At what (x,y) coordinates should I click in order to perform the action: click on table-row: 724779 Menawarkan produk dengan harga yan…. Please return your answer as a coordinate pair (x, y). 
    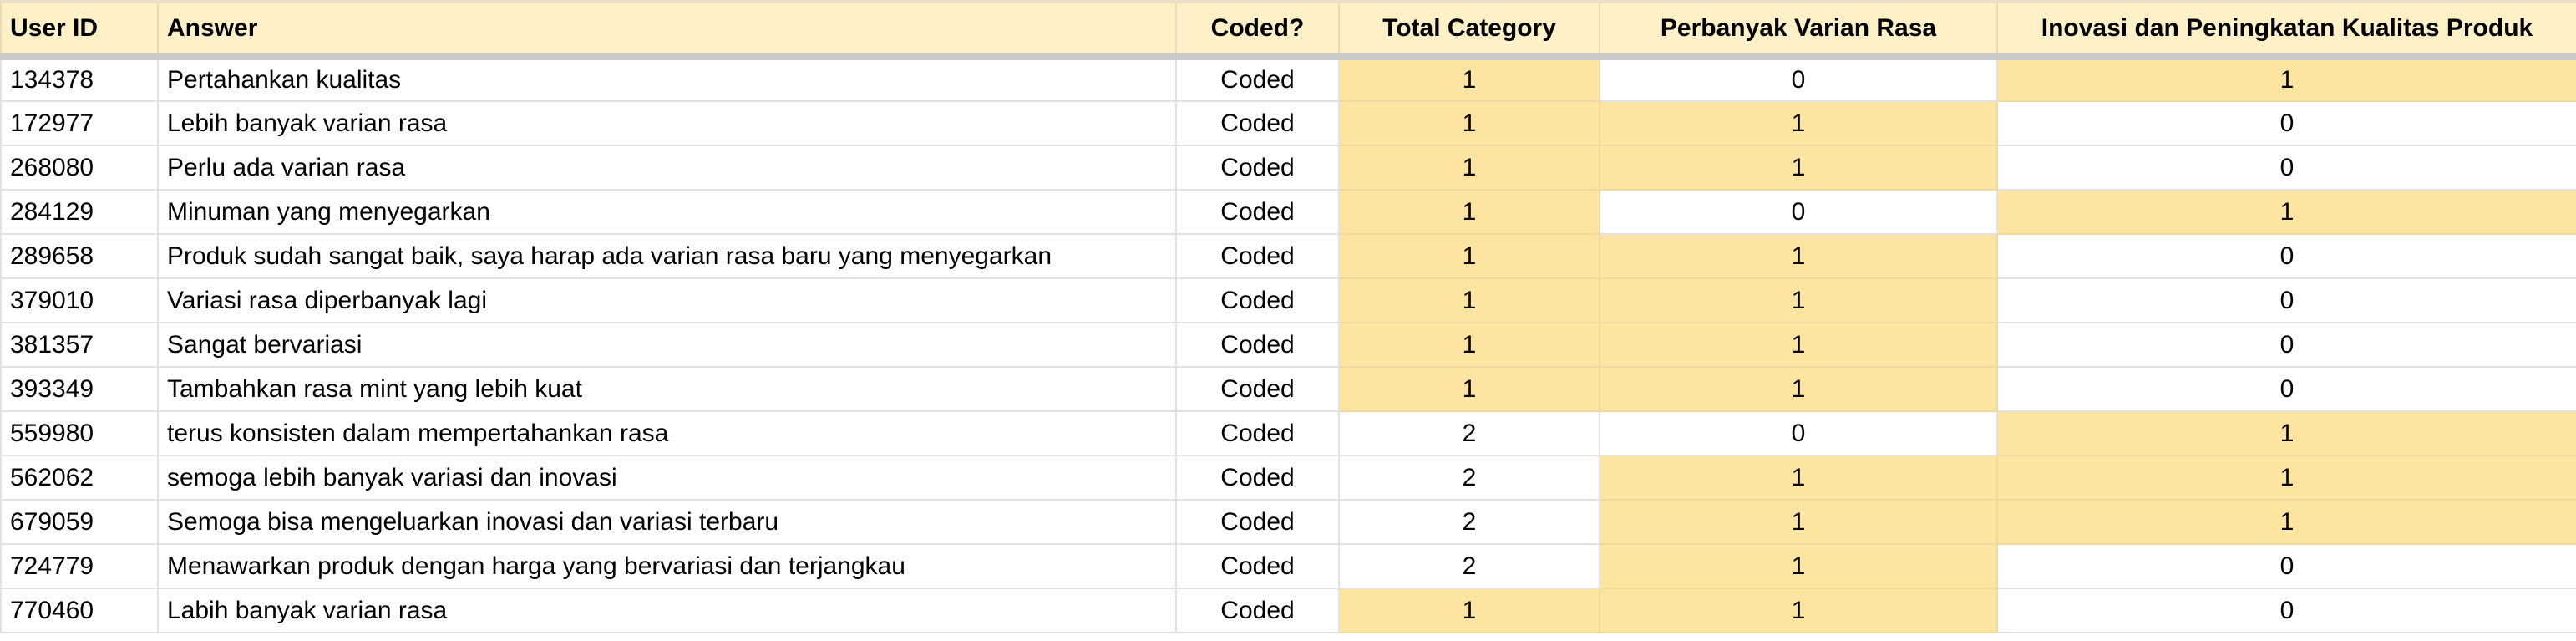
    Looking at the image, I should click on (1288, 566).